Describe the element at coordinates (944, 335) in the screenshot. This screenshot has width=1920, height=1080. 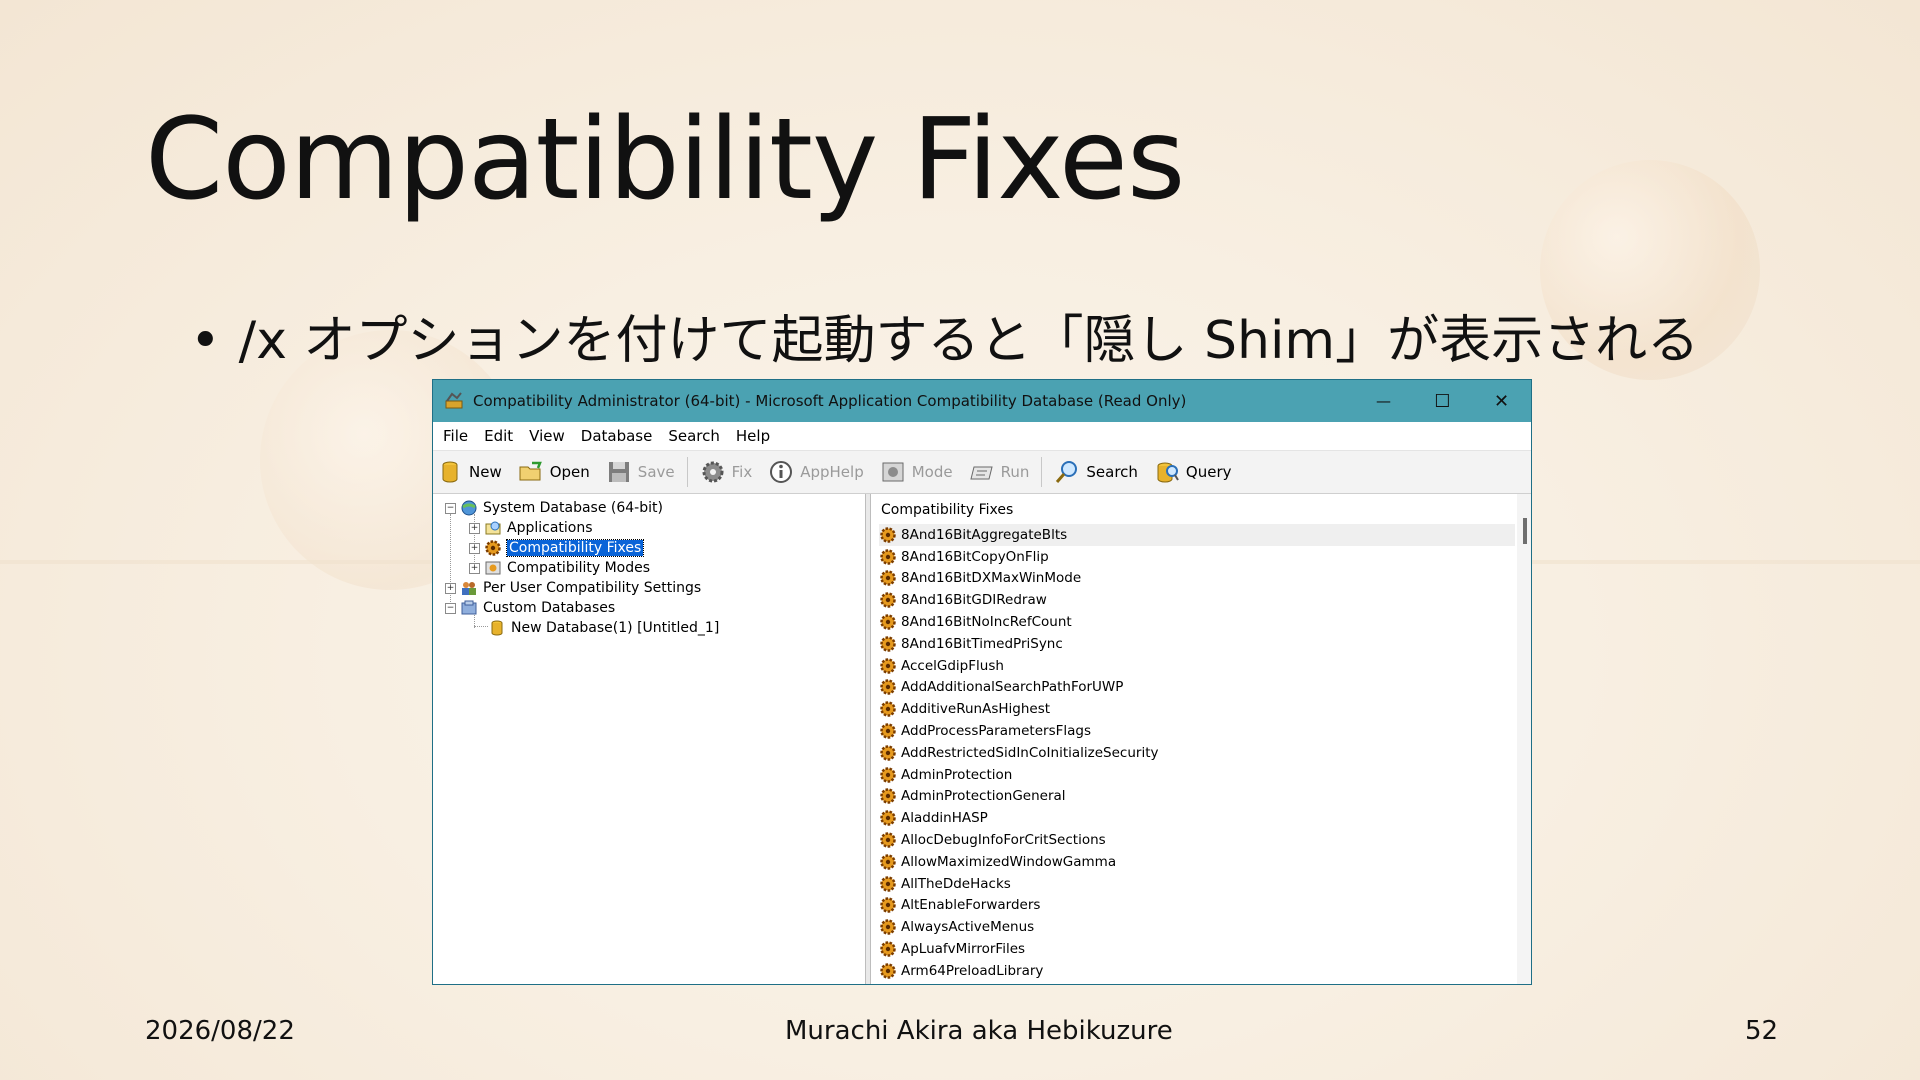
I see `bullet-item: • /x オプションを付けて起動すると「隠し Shim」が表示される` at that location.